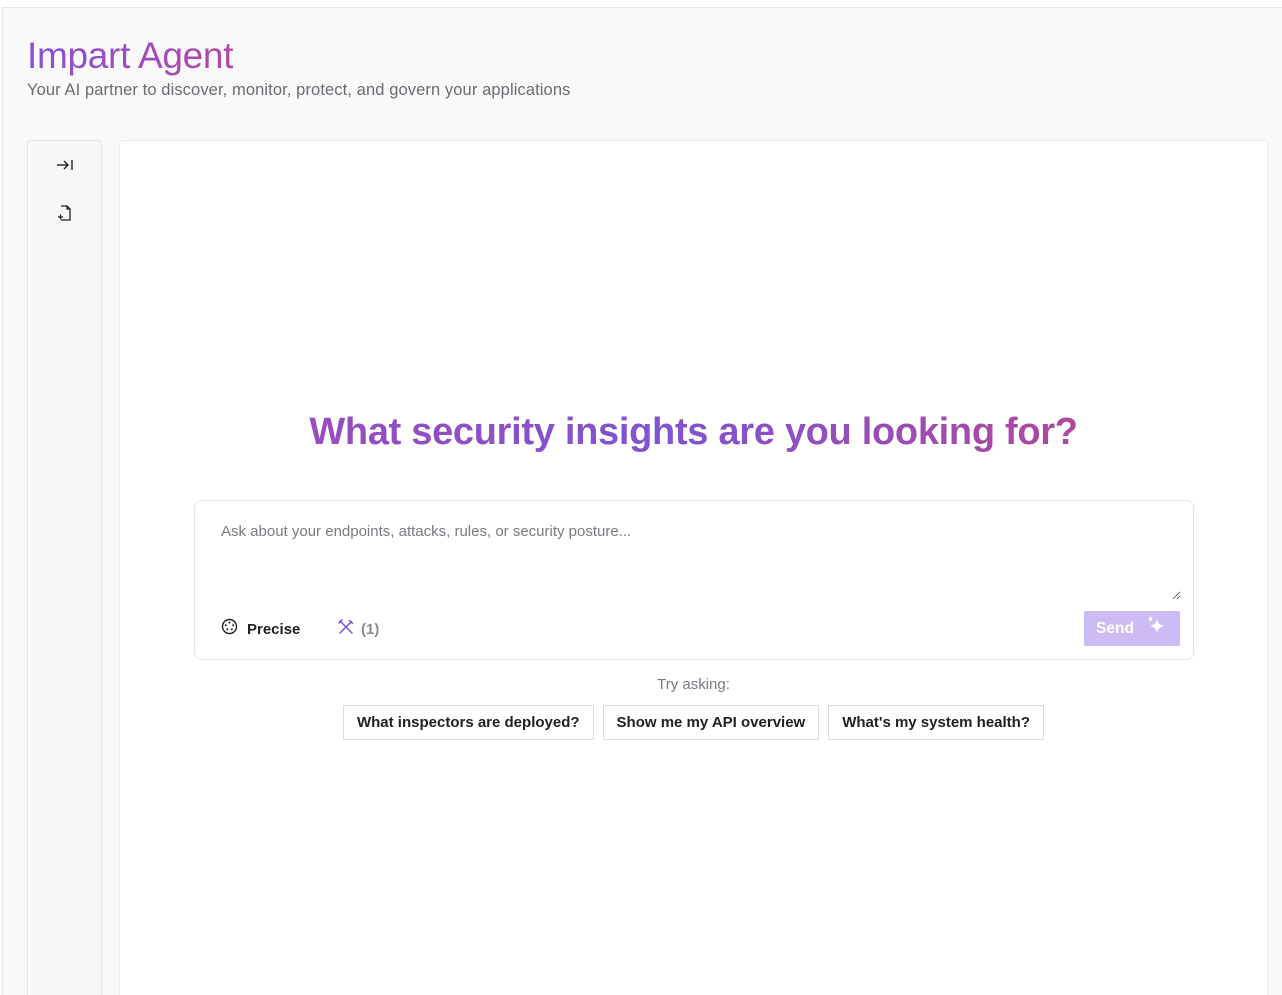 This screenshot has width=1282, height=995. I want to click on send-button: Send, so click(1132, 628).